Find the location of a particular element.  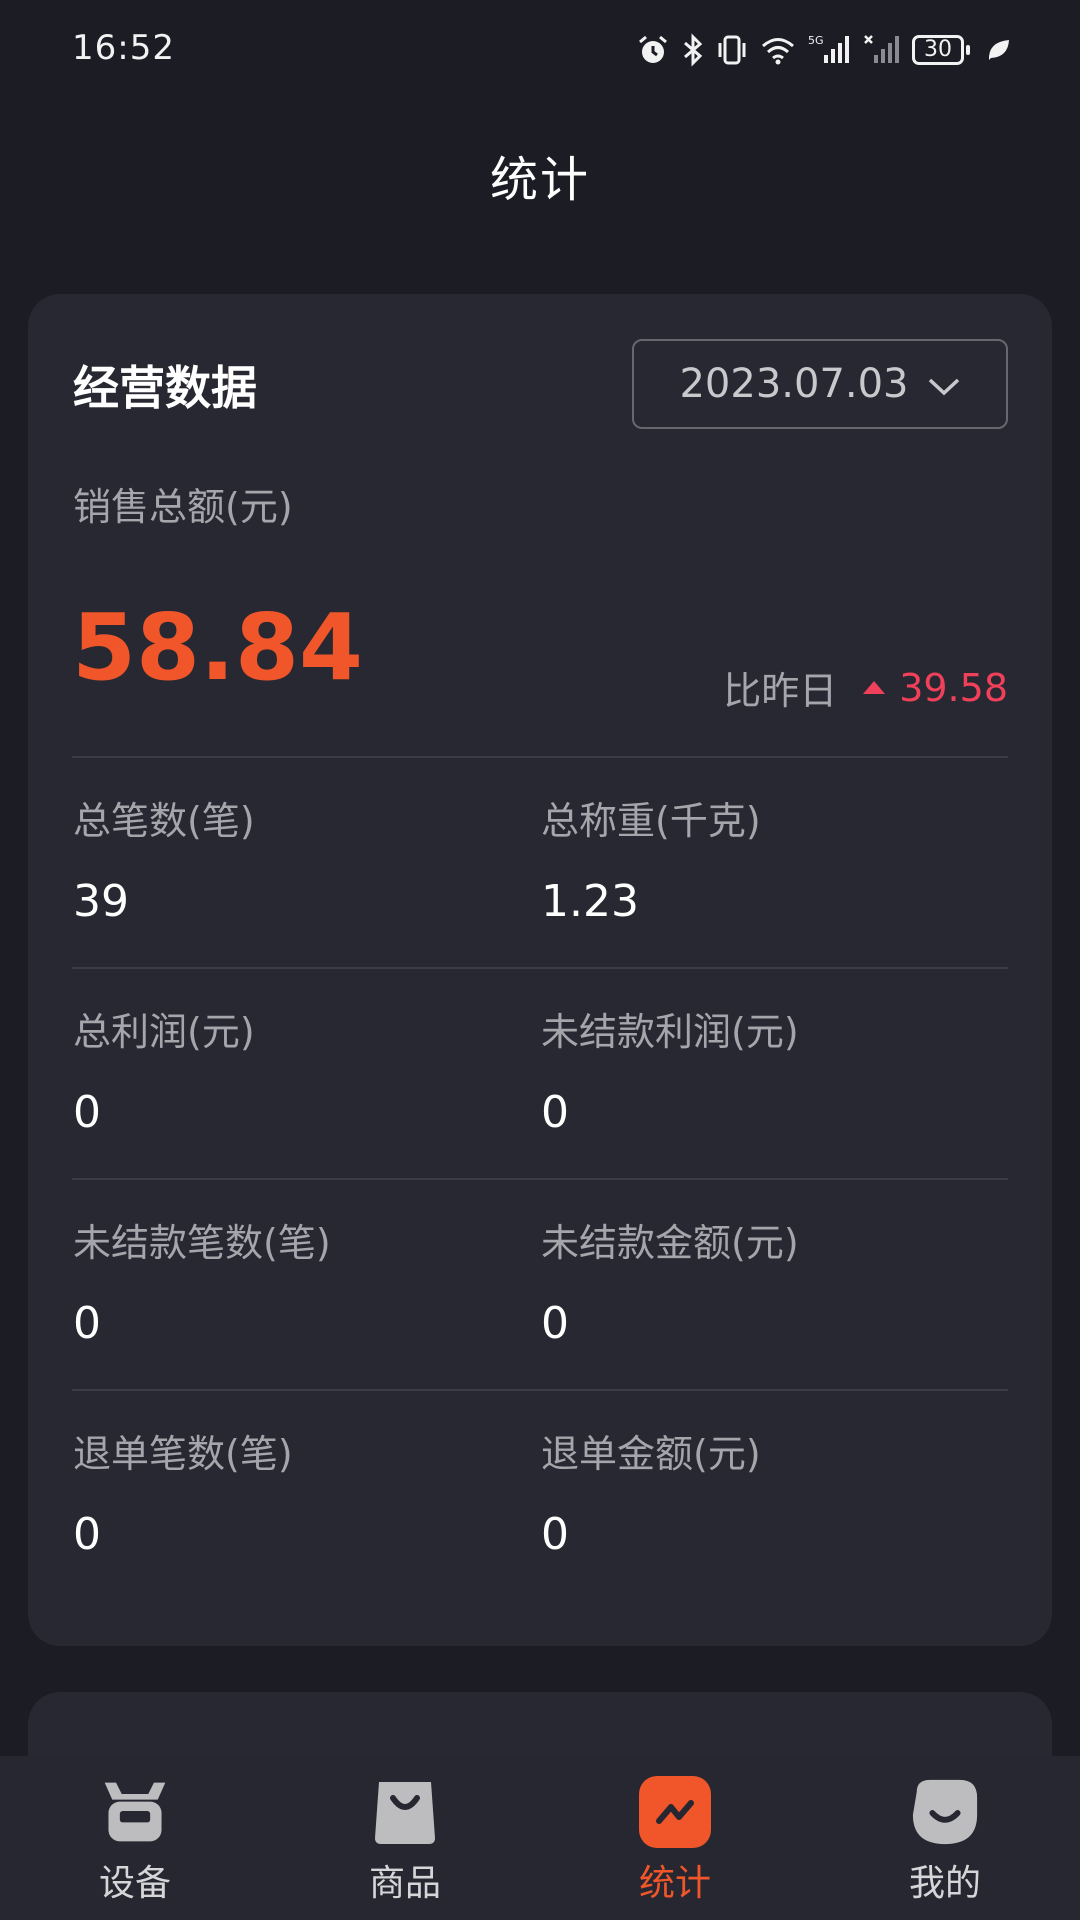

stat-value-total-profit: 0 is located at coordinates (87, 1112).